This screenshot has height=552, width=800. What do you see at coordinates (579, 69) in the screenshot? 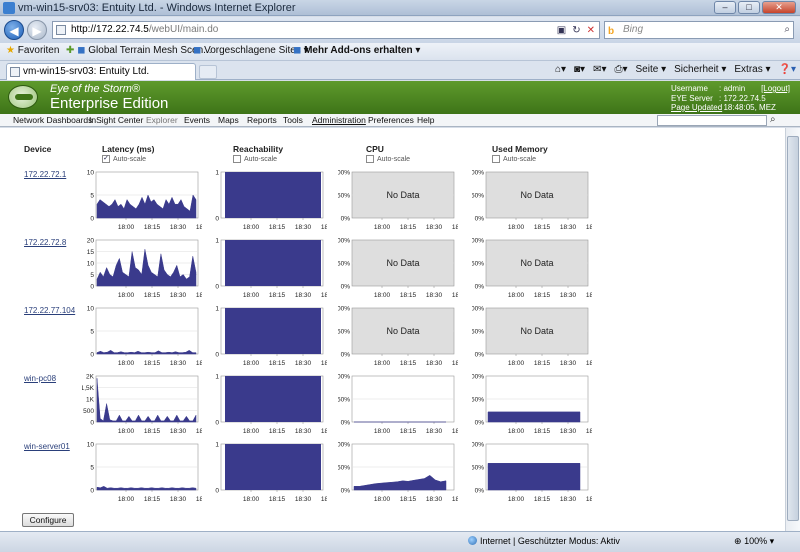
I see `feeds-icon: ◙▾` at bounding box center [579, 69].